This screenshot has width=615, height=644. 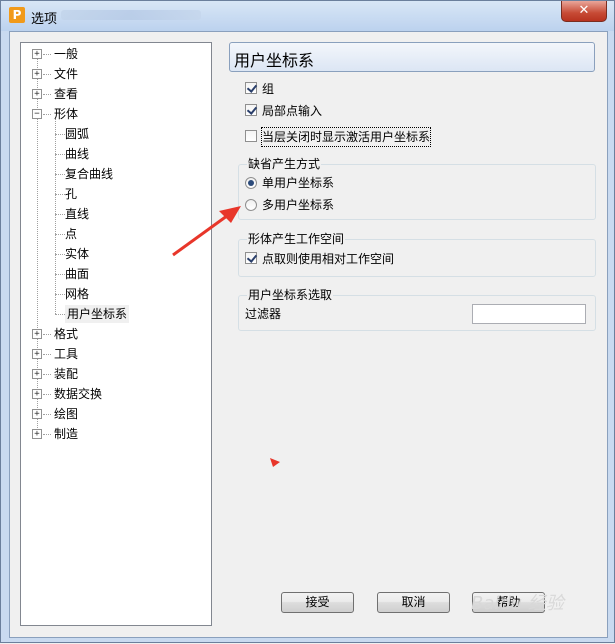 I want to click on tree-item-label: 复合曲线, so click(x=89, y=174).